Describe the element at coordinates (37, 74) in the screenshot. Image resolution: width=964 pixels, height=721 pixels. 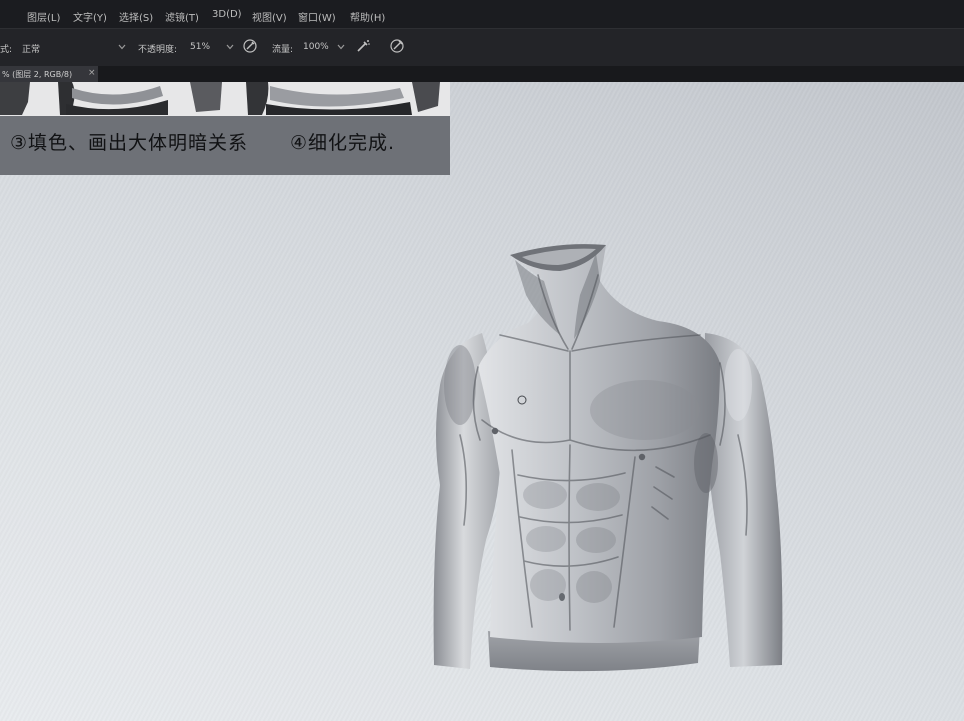
I see `document-tab-title: % (图层 2, RGB/8)` at that location.